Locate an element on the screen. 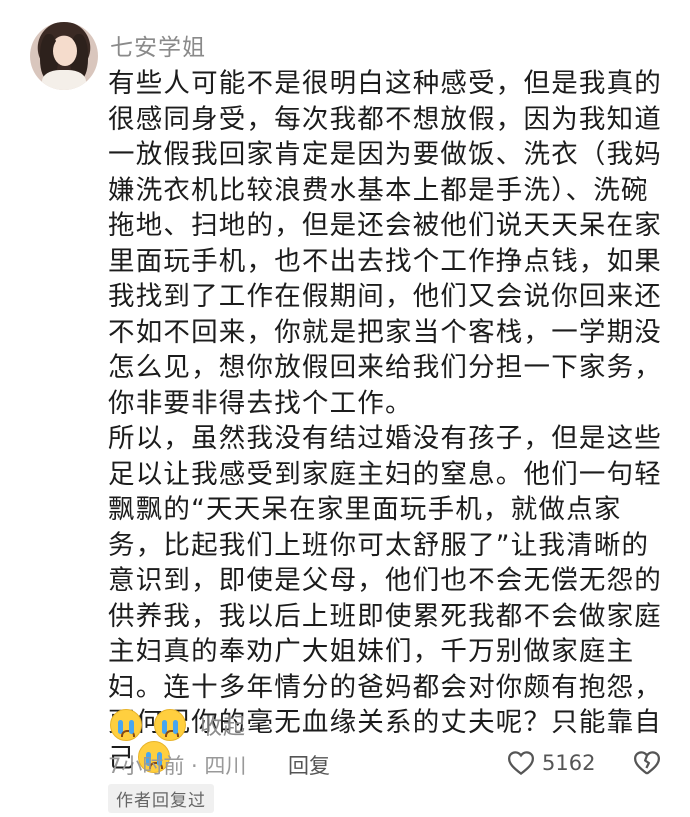  time-location: 7小时前 · 四川 is located at coordinates (177, 766).